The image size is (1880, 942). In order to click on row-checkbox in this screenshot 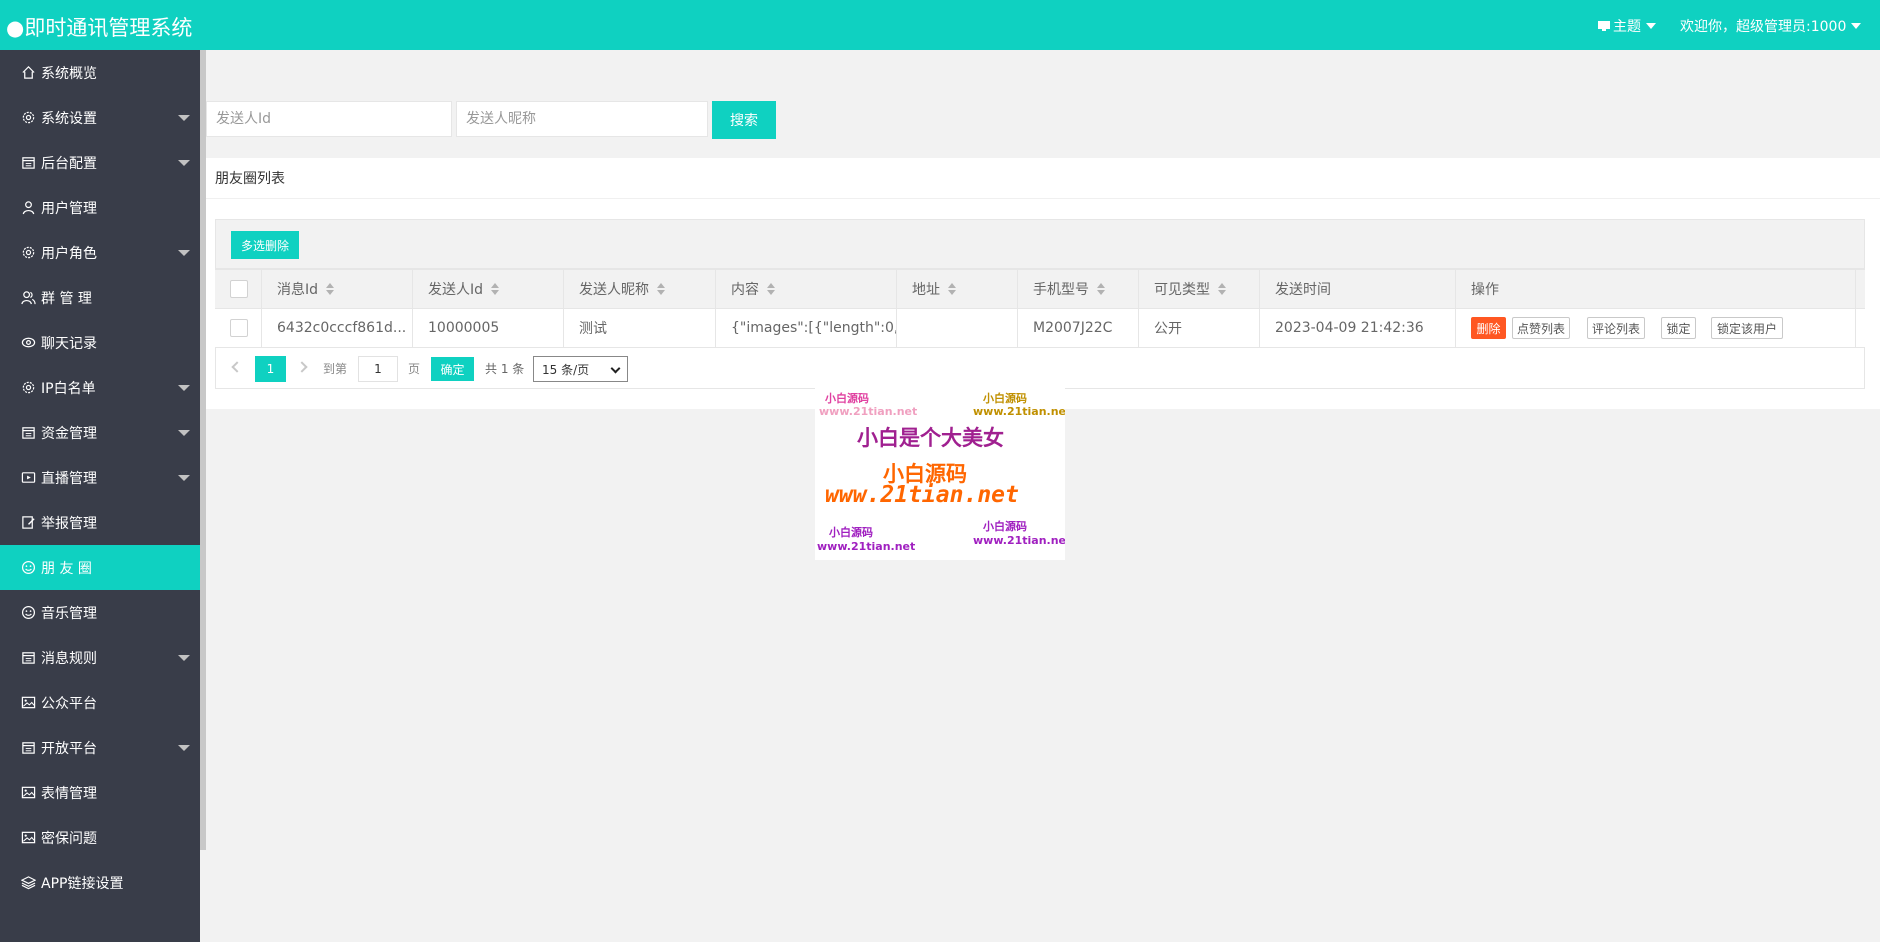, I will do `click(239, 328)`.